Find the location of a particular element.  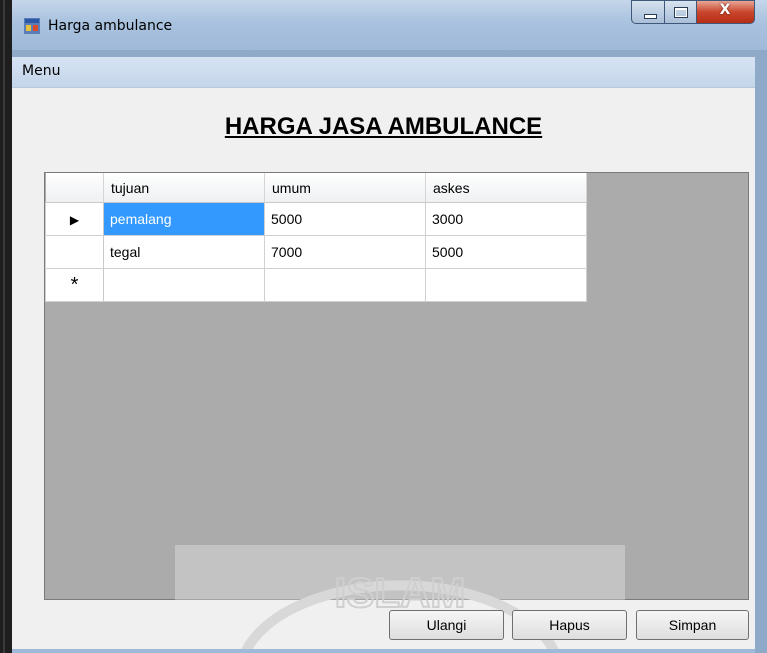

column-header-askes: askes is located at coordinates (506, 188).